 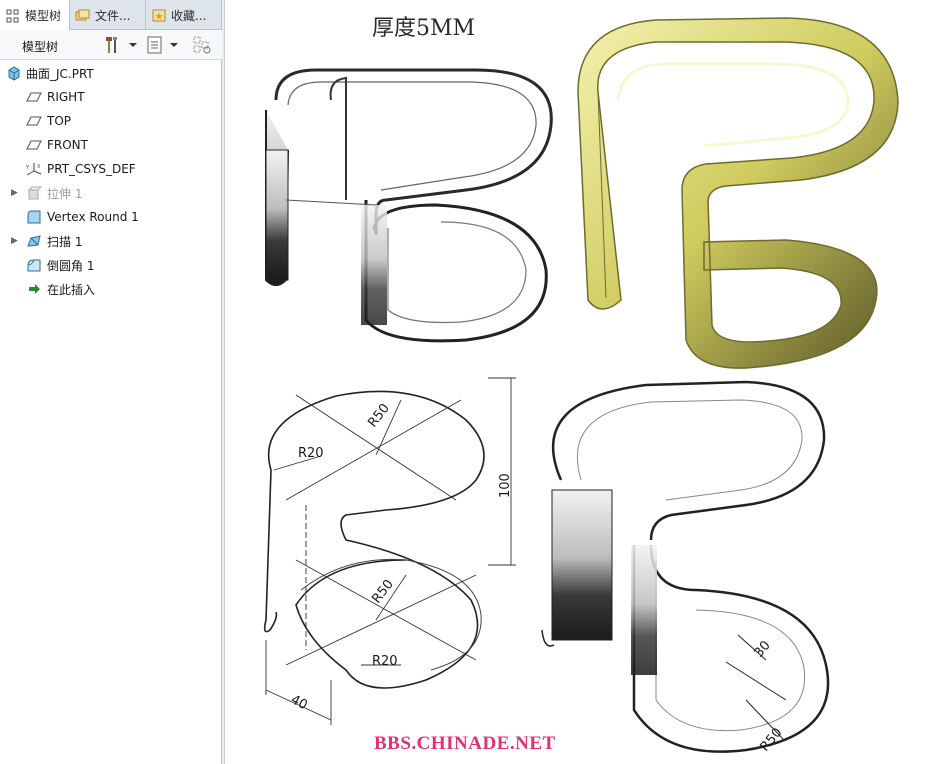 I want to click on insert-arrow-icon, so click(x=34, y=289).